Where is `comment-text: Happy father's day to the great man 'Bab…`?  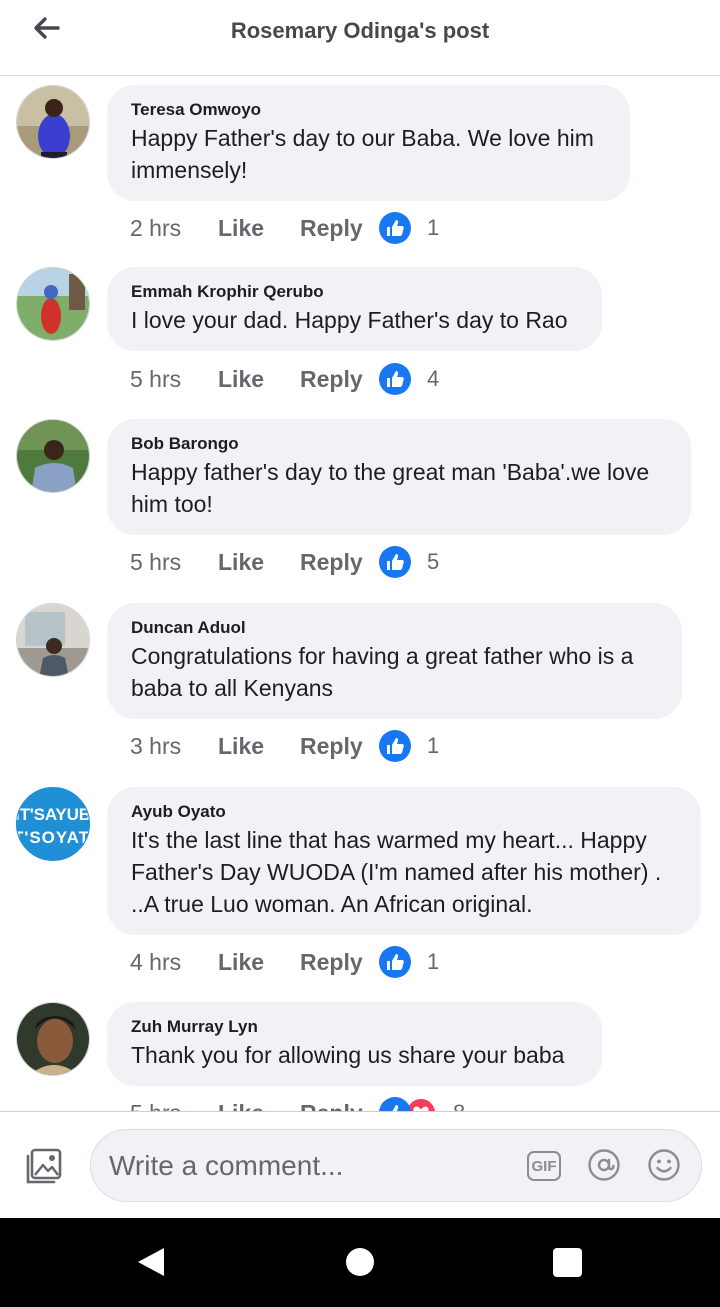
comment-text: Happy father's day to the great man 'Bab… is located at coordinates (390, 488).